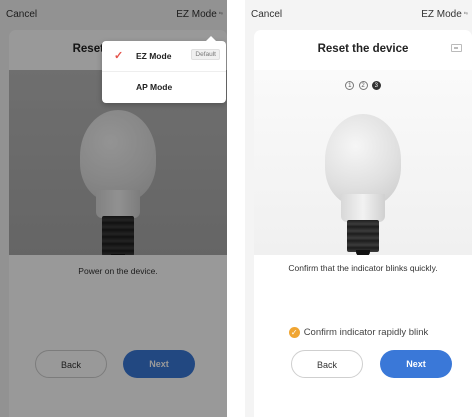  I want to click on step-indicator: 1 2 3, so click(363, 85).